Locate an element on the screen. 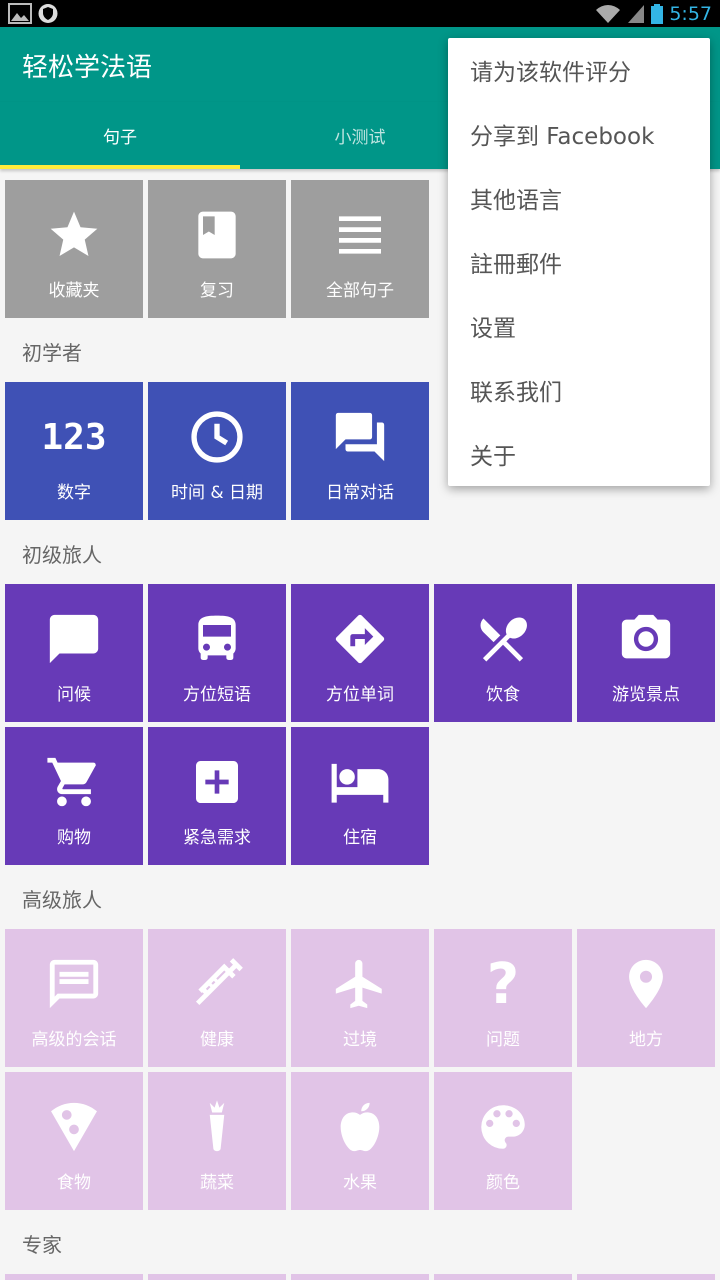  gallery-notification-icon is located at coordinates (20, 13).